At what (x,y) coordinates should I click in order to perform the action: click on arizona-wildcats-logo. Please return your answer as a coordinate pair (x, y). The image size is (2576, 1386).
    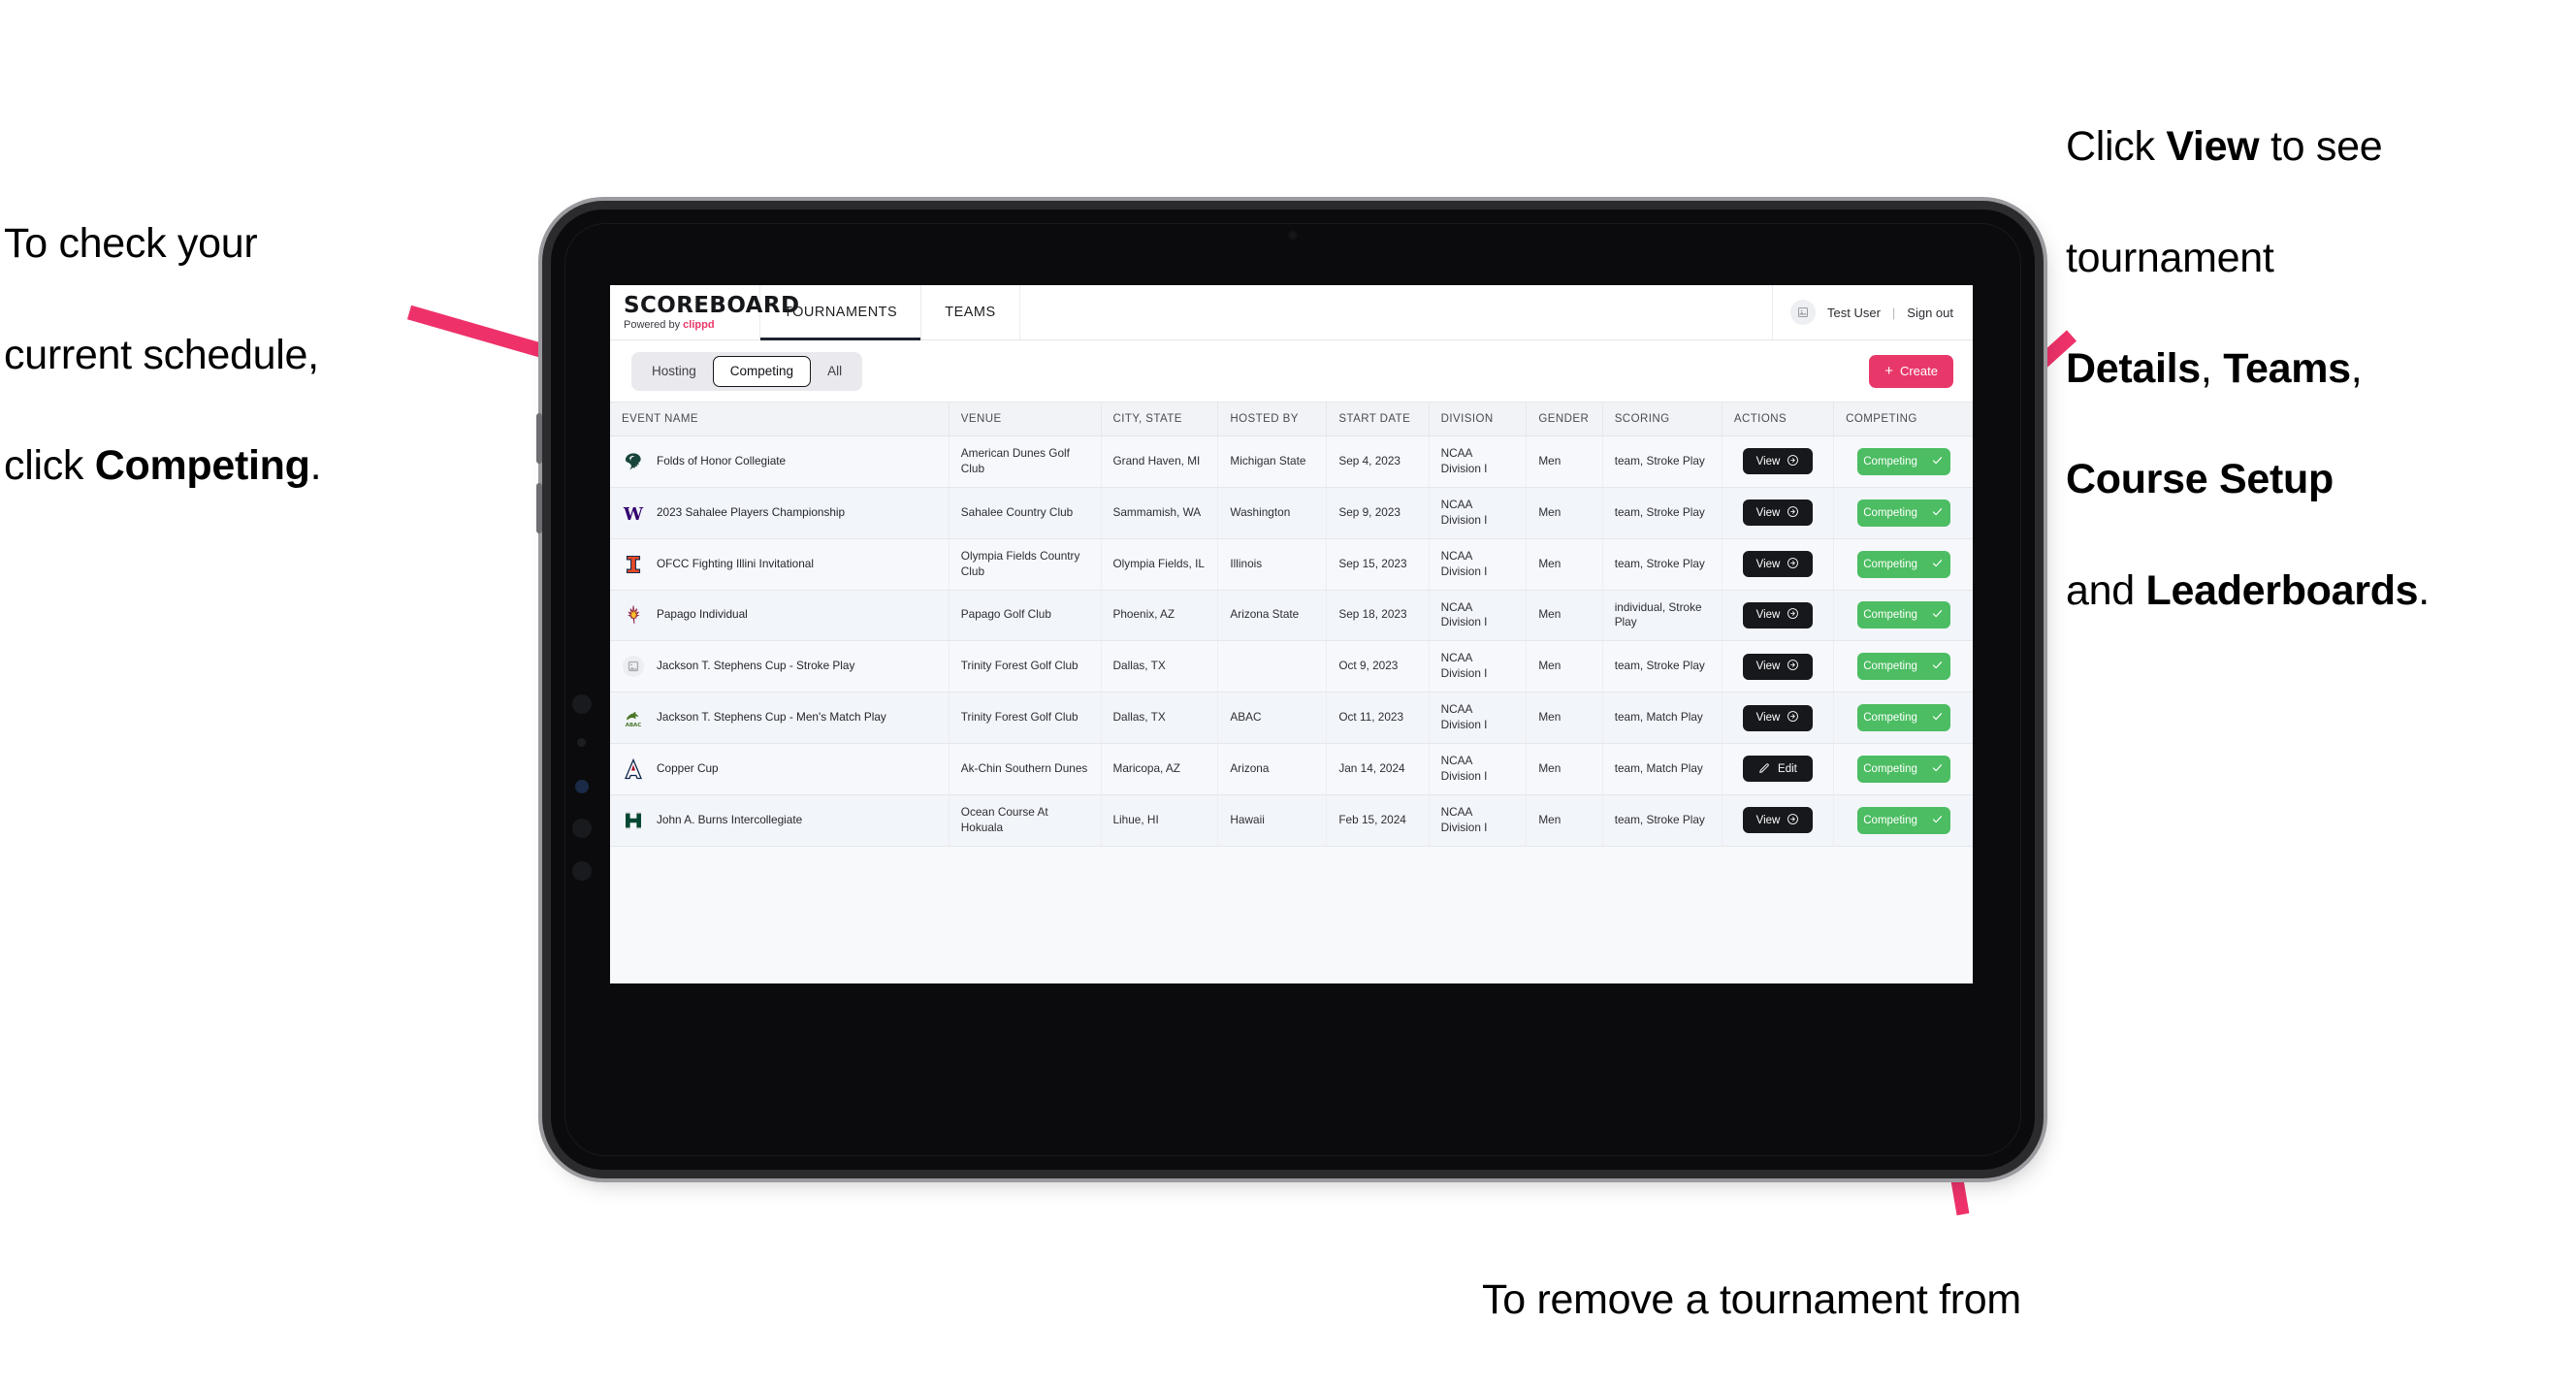
    Looking at the image, I should click on (633, 769).